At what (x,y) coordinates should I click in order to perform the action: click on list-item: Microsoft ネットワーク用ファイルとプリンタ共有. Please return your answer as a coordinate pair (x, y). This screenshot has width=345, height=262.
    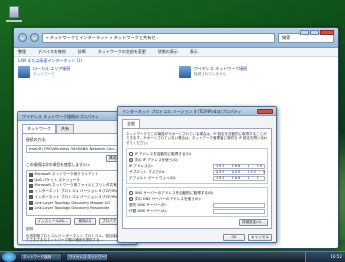
    Looking at the image, I should click on (77, 186).